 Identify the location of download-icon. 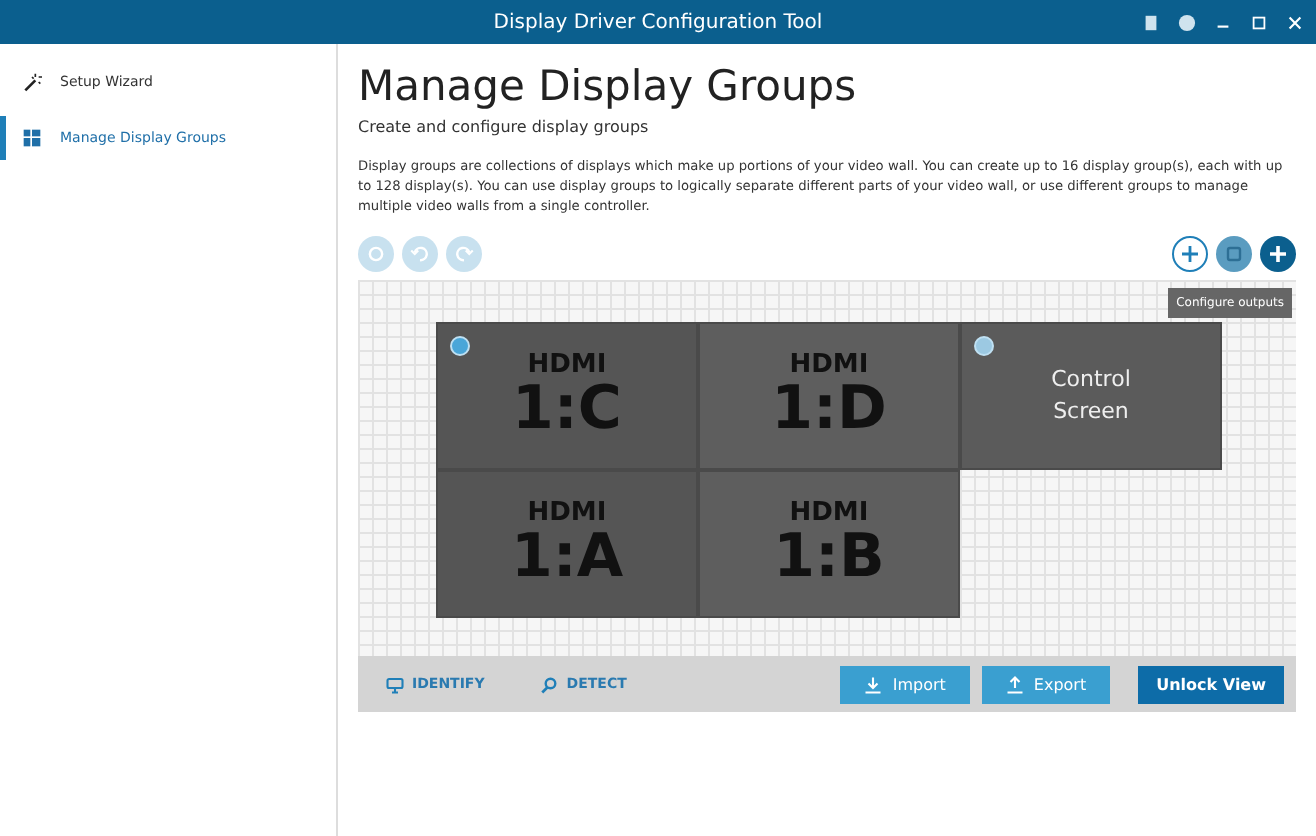
(873, 684).